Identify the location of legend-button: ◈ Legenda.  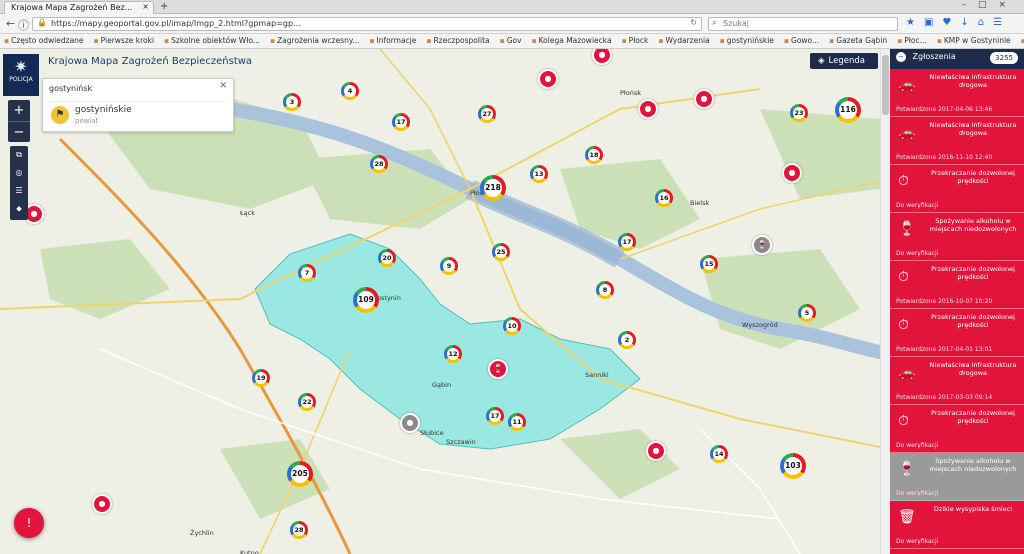
(844, 61).